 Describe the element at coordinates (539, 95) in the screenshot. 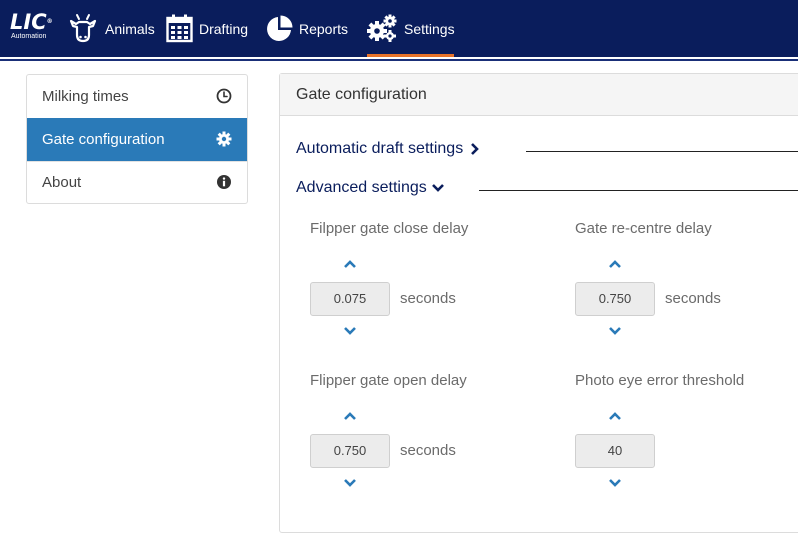

I see `panel-title: Gate configuration` at that location.